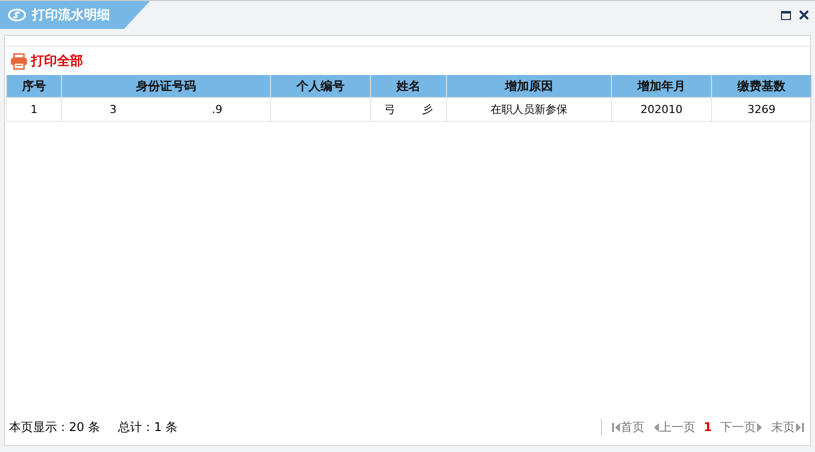 This screenshot has height=452, width=815. I want to click on page-size-label: 本页显示：20 条, so click(54, 427).